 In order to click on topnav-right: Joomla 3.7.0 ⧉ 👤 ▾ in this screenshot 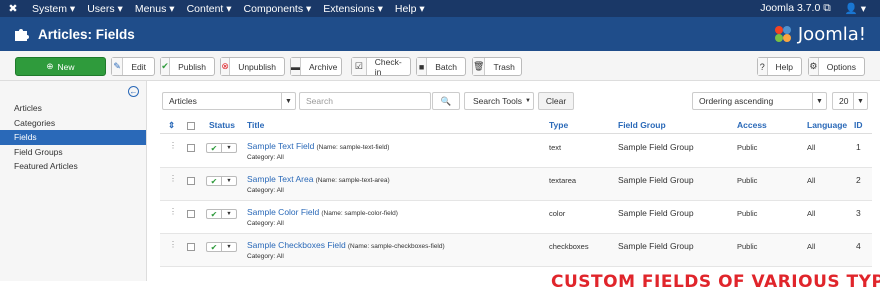, I will do `click(820, 8)`.